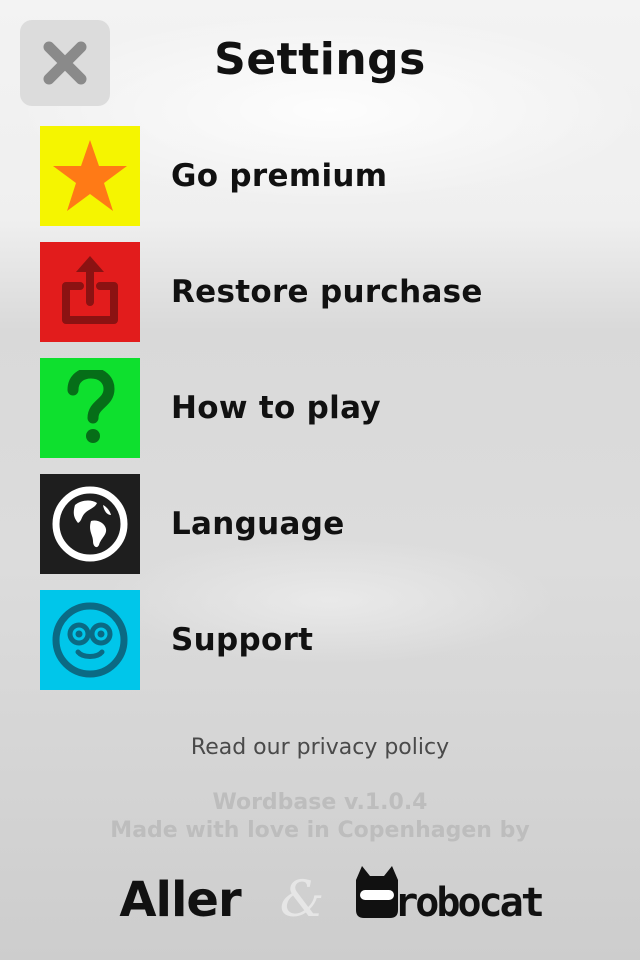 This screenshot has width=640, height=960. I want to click on how-to-play-tile, so click(90, 408).